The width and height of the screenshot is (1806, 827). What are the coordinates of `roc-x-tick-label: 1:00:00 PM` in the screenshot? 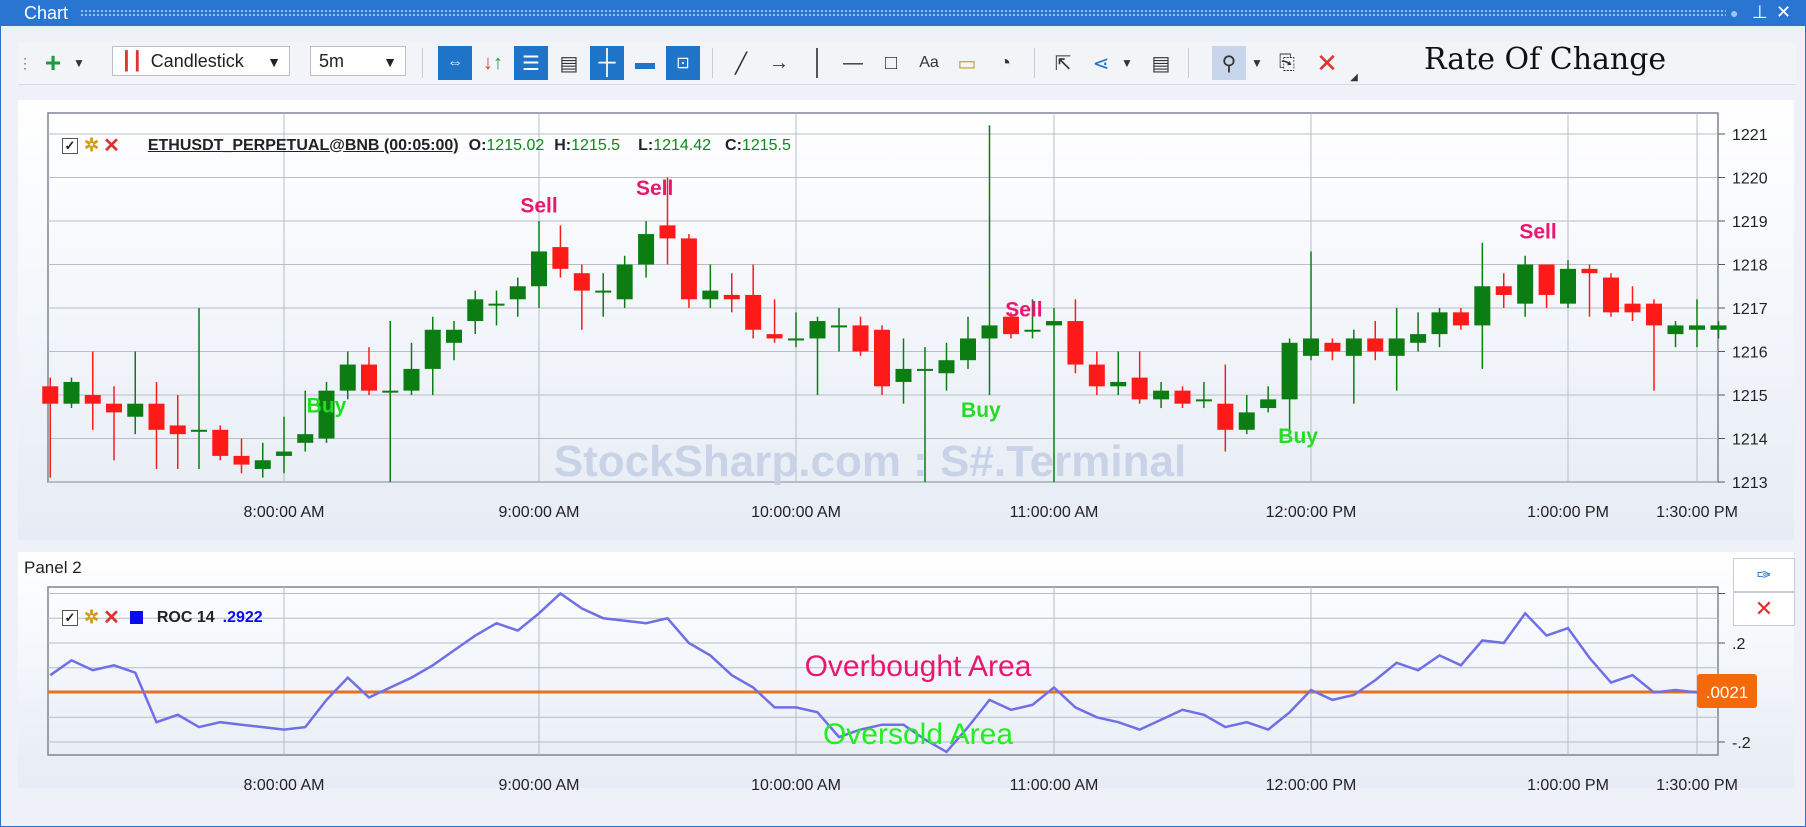 It's located at (1568, 785).